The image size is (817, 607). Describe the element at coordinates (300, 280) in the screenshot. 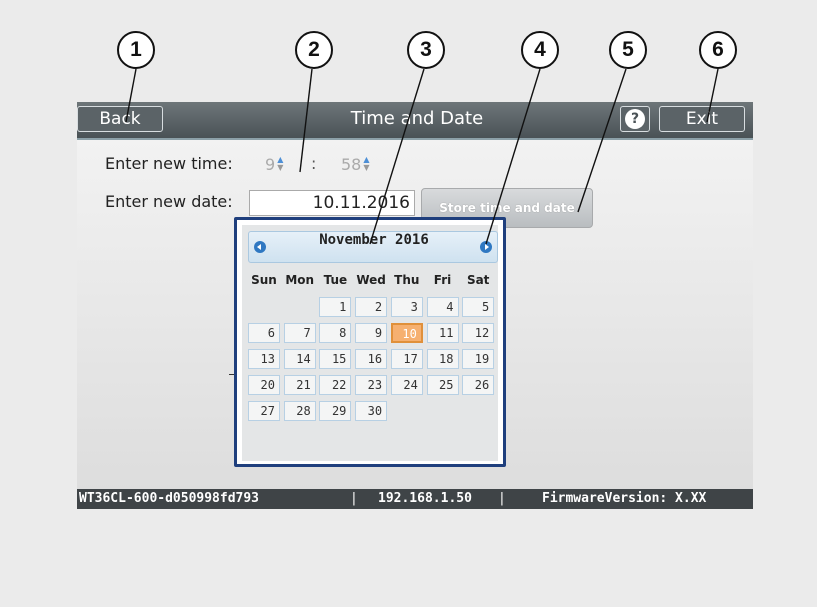

I see `weekday-header: Mon` at that location.